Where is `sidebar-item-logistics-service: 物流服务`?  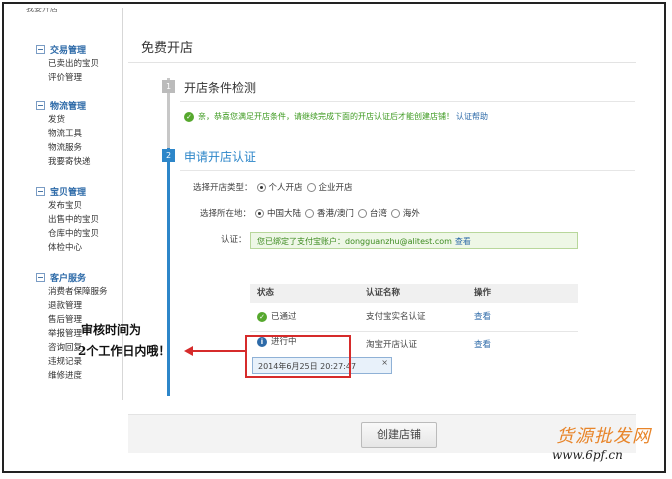
sidebar-item-logistics-service: 物流服务 is located at coordinates (72, 148).